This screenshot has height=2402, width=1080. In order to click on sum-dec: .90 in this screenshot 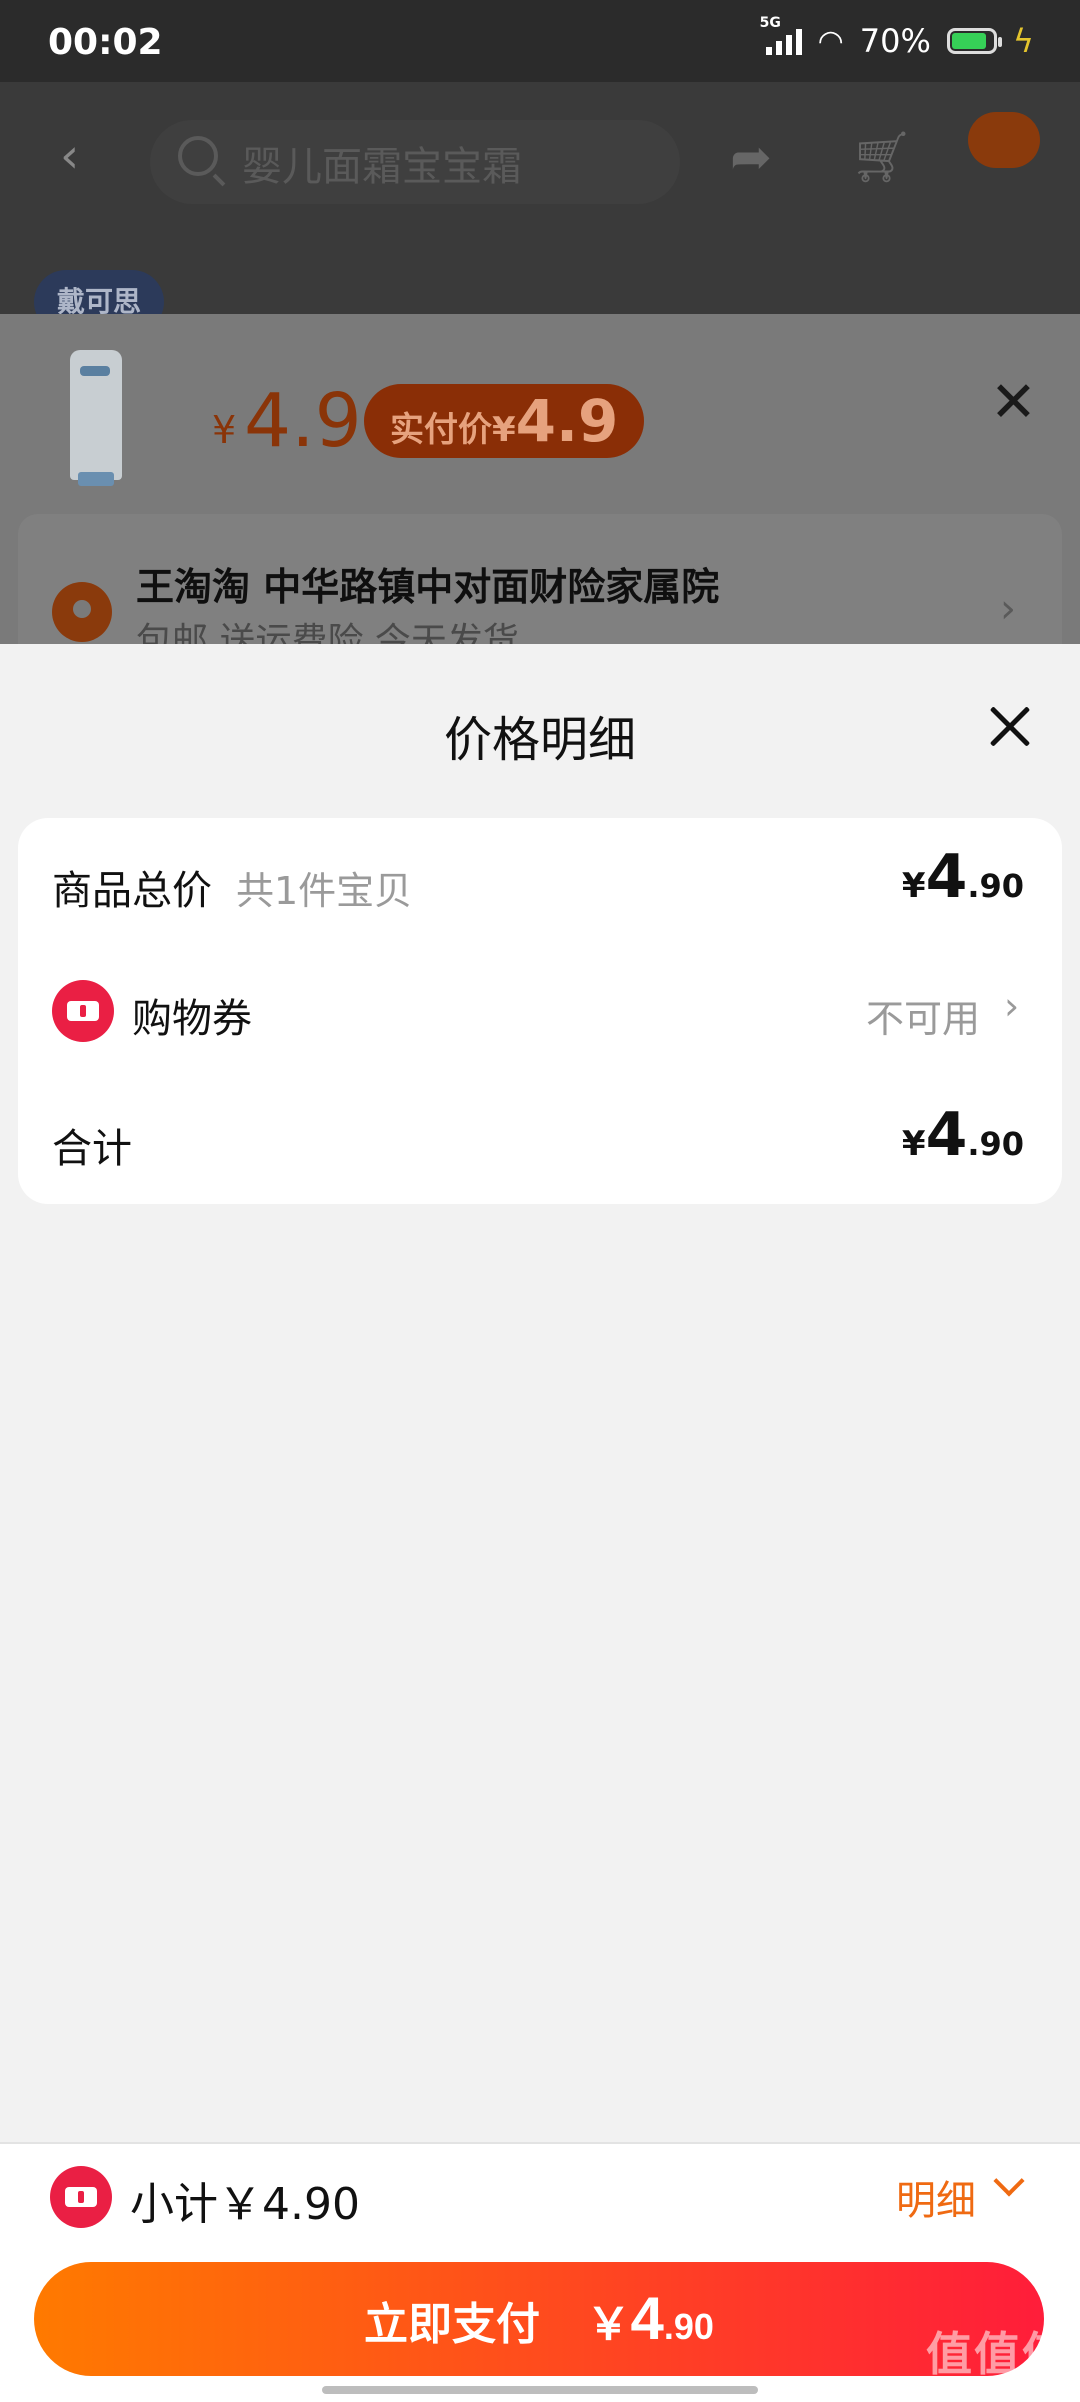, I will do `click(995, 1144)`.